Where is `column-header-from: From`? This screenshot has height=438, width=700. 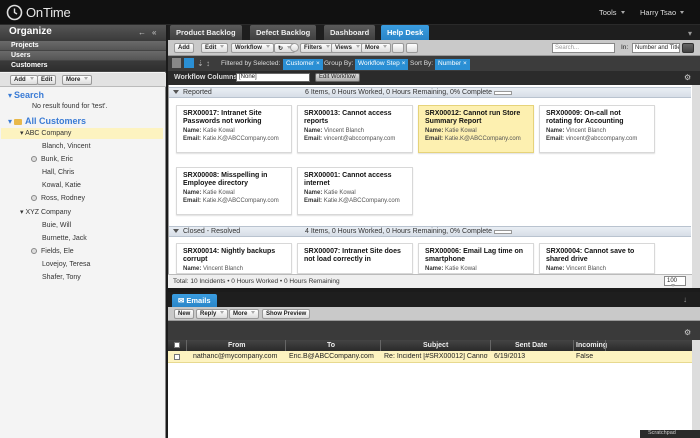 column-header-from: From is located at coordinates (237, 345).